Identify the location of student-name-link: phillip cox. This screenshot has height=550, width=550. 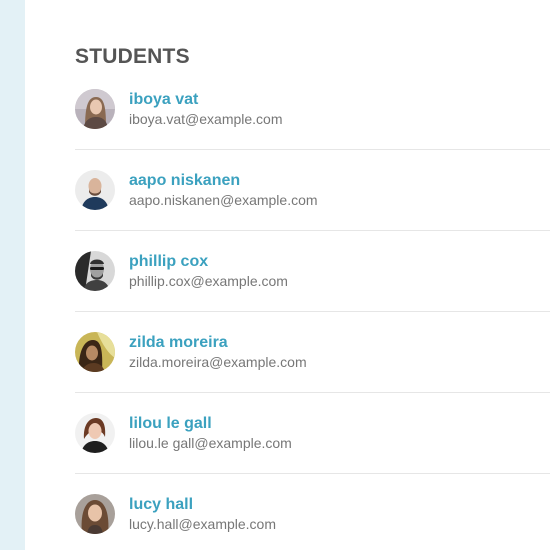
(168, 262).